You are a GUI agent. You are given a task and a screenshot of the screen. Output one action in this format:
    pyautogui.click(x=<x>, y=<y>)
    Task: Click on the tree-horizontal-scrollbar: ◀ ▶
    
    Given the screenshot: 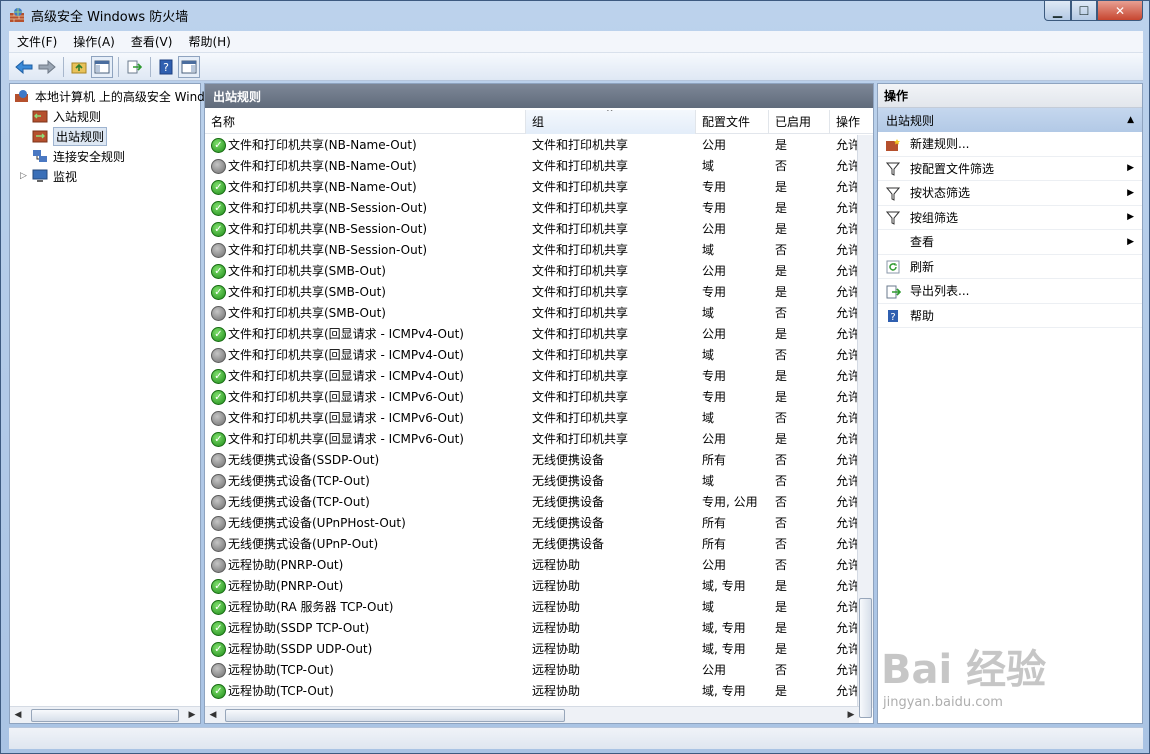 What is the action you would take?
    pyautogui.click(x=105, y=714)
    